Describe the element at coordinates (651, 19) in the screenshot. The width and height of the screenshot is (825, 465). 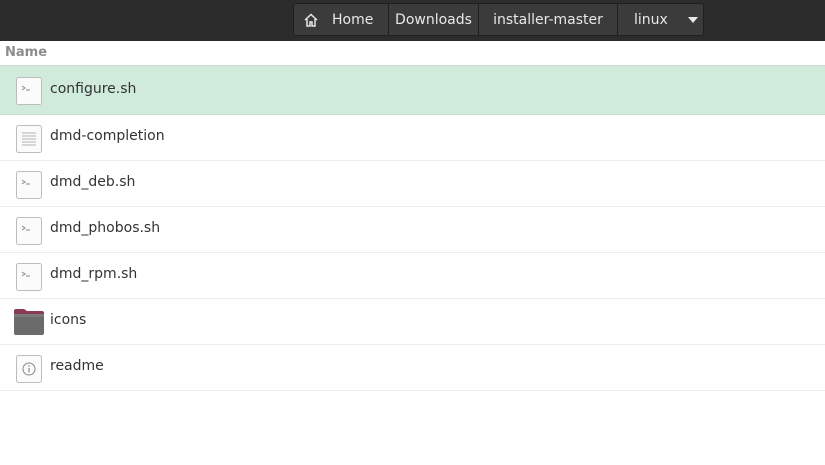
I see `breadcrumb-linux-label: linux` at that location.